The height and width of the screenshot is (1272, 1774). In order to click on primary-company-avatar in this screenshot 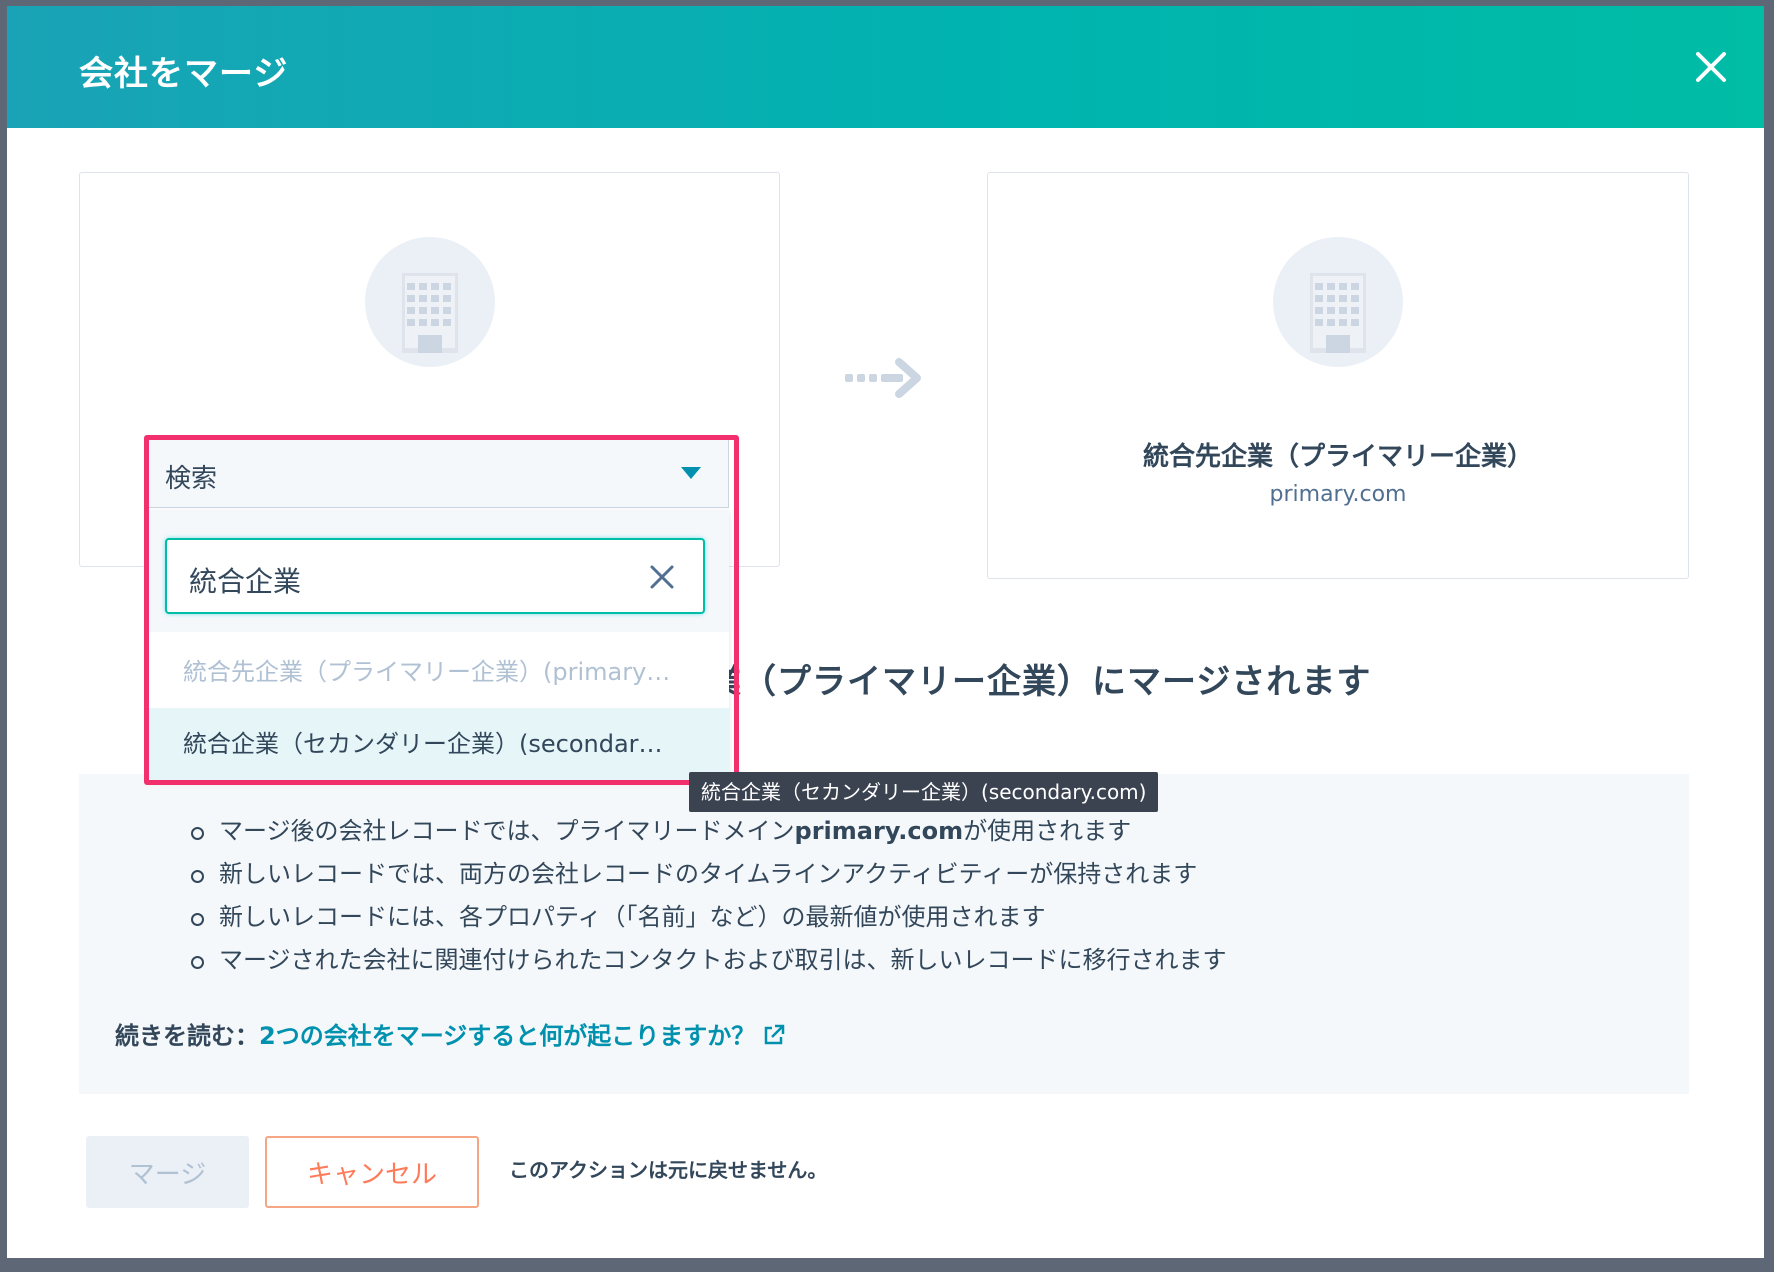, I will do `click(1338, 302)`.